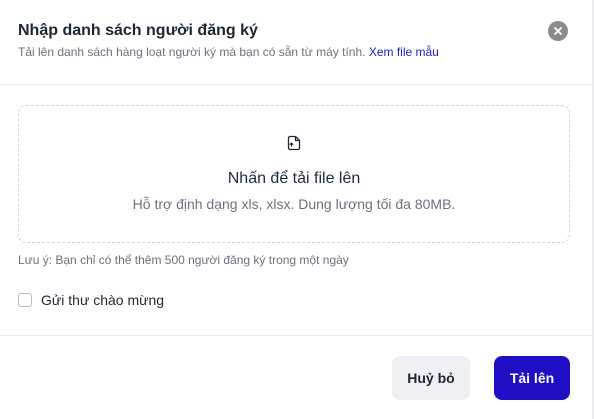 The width and height of the screenshot is (594, 419). What do you see at coordinates (404, 52) in the screenshot?
I see `sample-file-link: Xem file mẫu` at bounding box center [404, 52].